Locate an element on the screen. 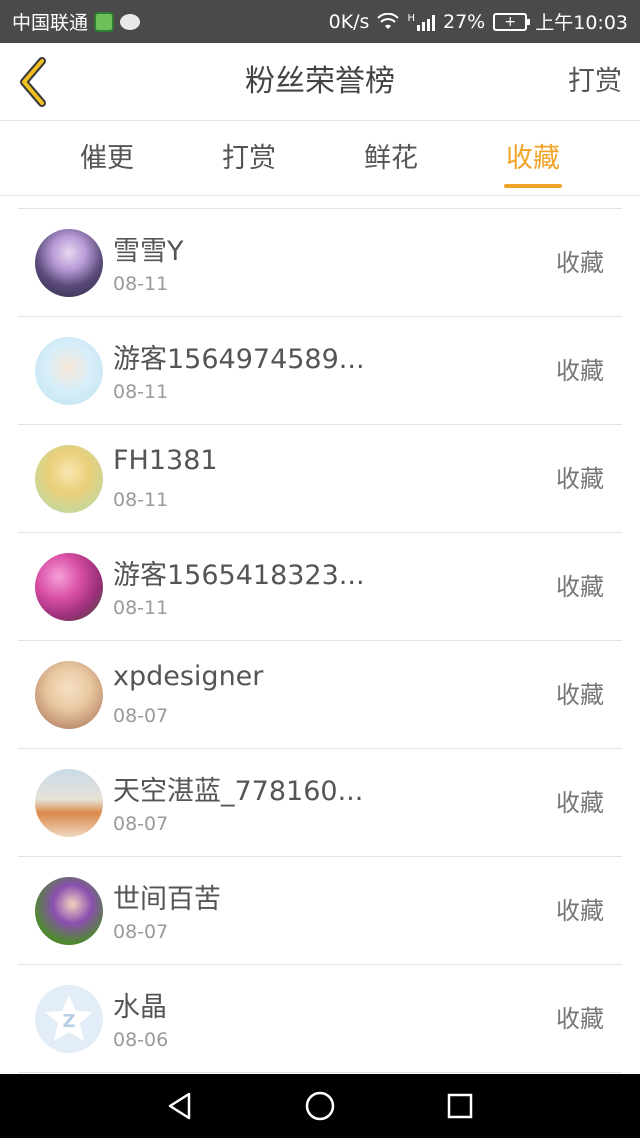  user-name: 雪雪Y is located at coordinates (148, 251).